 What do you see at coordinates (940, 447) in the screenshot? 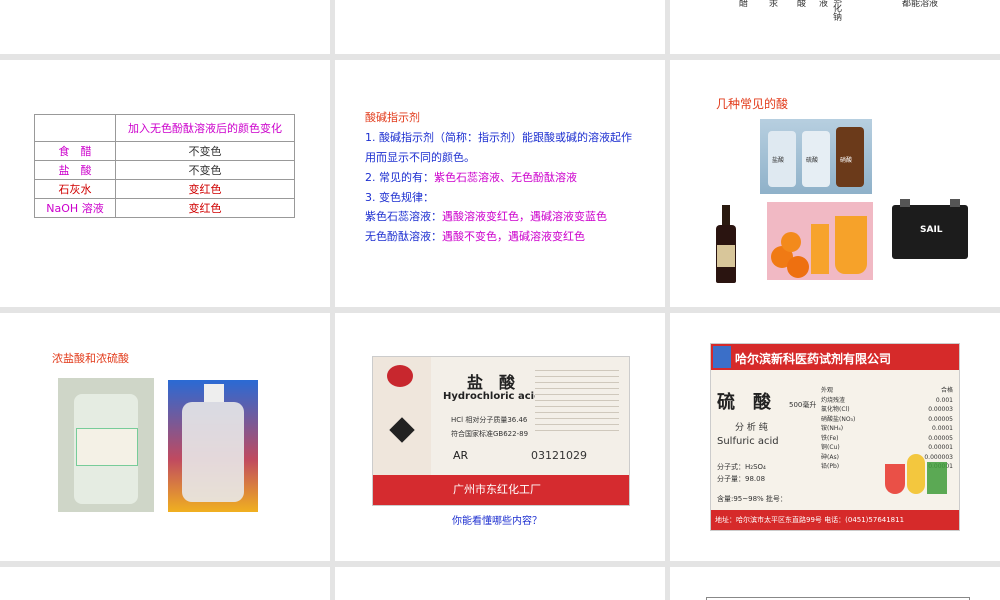
I see `spec-value: 0.00001` at bounding box center [940, 447].